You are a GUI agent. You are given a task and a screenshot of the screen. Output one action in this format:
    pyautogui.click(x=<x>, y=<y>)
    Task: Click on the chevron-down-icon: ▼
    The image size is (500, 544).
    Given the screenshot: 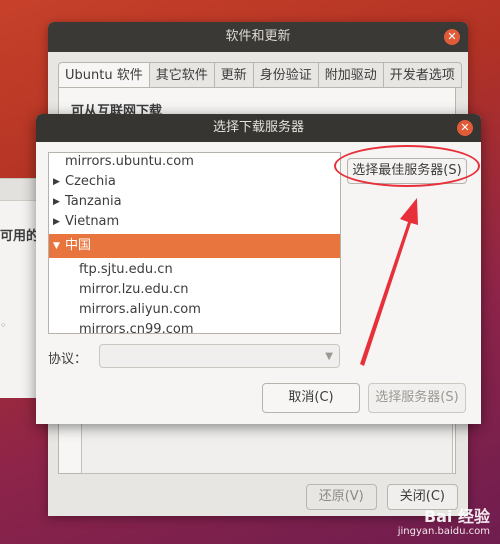 What is the action you would take?
    pyautogui.click(x=329, y=356)
    